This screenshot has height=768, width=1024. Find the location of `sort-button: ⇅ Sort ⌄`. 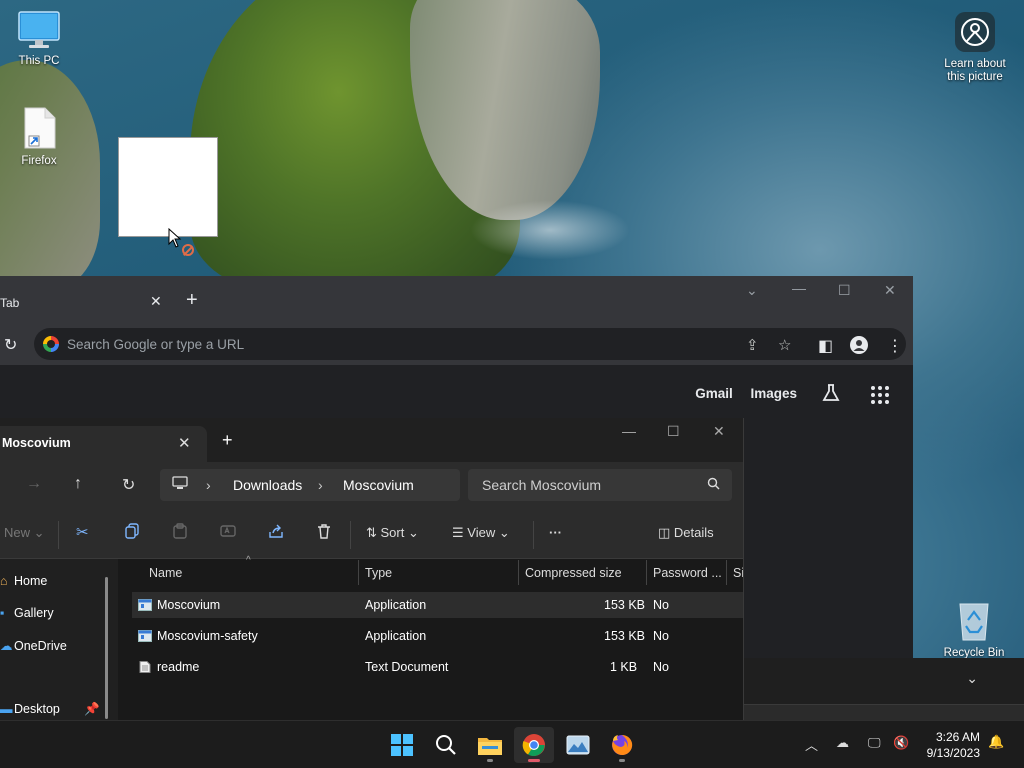

sort-button: ⇅ Sort ⌄ is located at coordinates (392, 533).